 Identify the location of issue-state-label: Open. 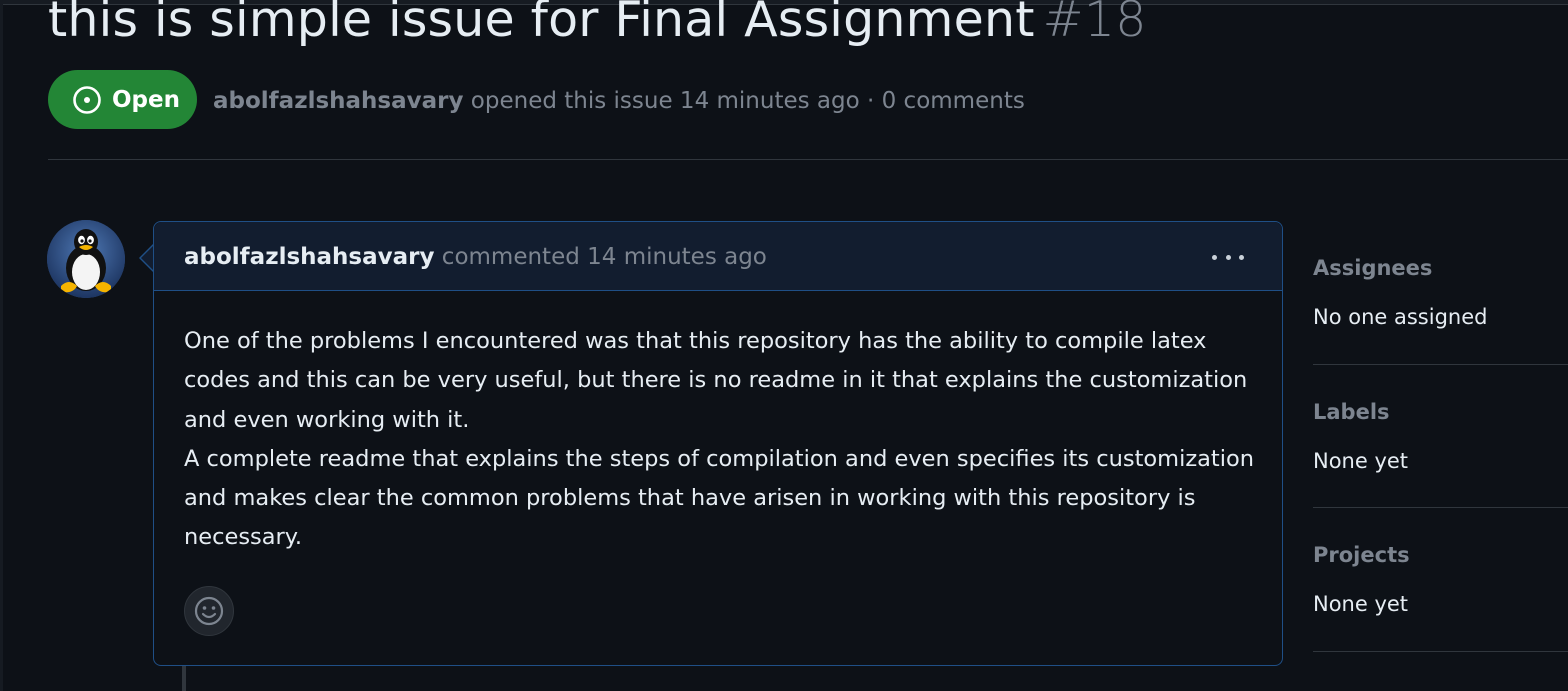
(146, 99).